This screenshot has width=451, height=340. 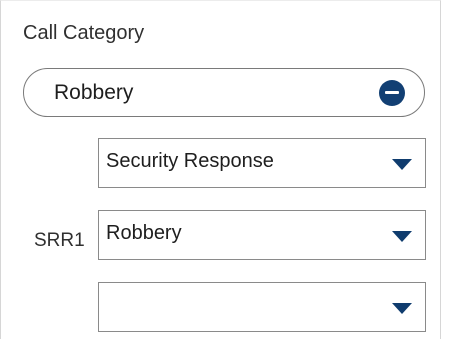 What do you see at coordinates (190, 161) in the screenshot?
I see `category-level1-value: Security Response` at bounding box center [190, 161].